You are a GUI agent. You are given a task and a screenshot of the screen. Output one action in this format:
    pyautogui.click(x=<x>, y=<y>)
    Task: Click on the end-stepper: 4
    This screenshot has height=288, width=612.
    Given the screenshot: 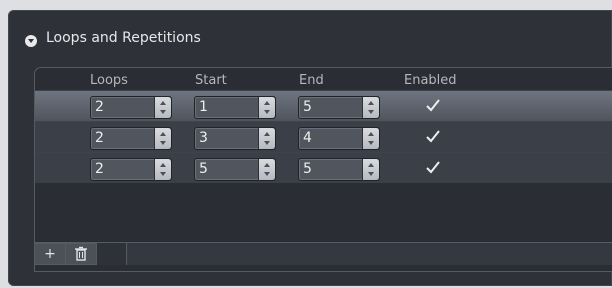 What is the action you would take?
    pyautogui.click(x=339, y=138)
    